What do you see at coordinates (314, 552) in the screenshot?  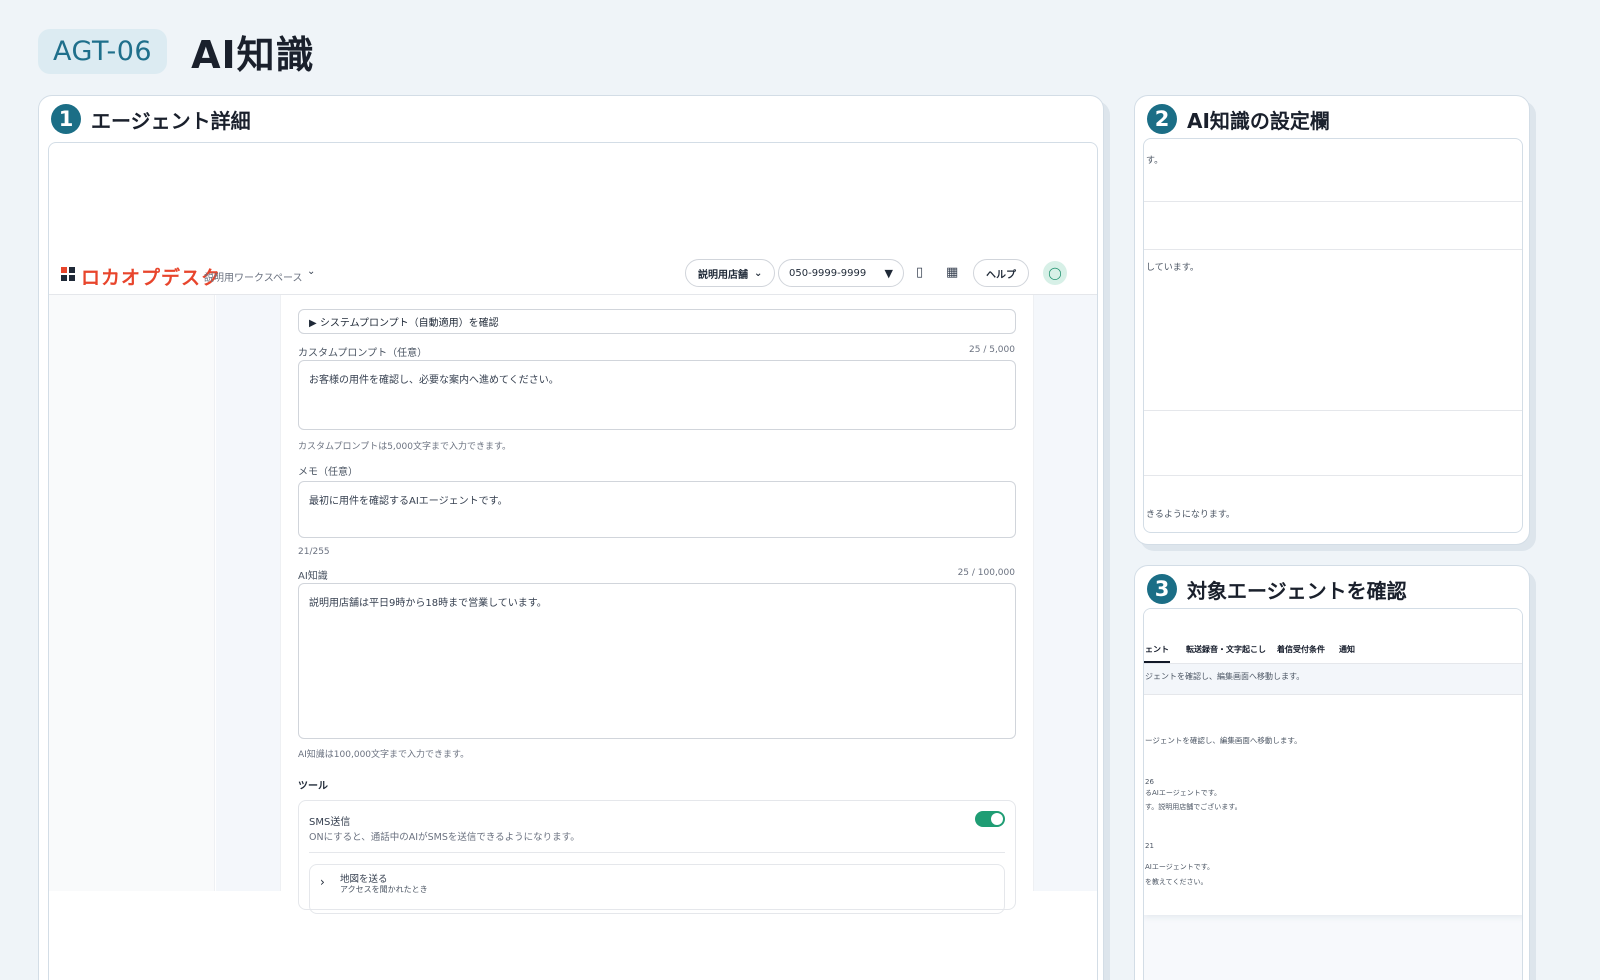 I see `memo-counter: 21/255` at bounding box center [314, 552].